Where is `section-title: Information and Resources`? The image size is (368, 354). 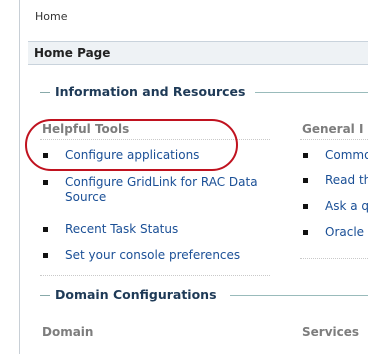 section-title: Information and Resources is located at coordinates (150, 91).